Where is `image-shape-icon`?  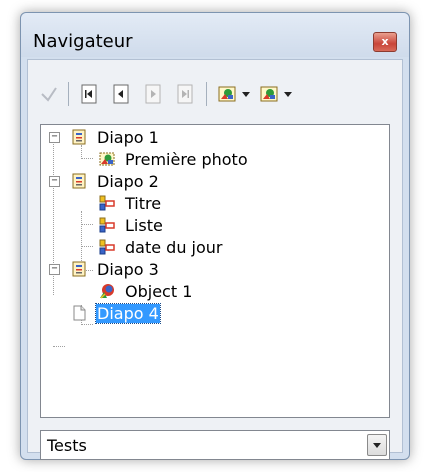
image-shape-icon is located at coordinates (107, 159).